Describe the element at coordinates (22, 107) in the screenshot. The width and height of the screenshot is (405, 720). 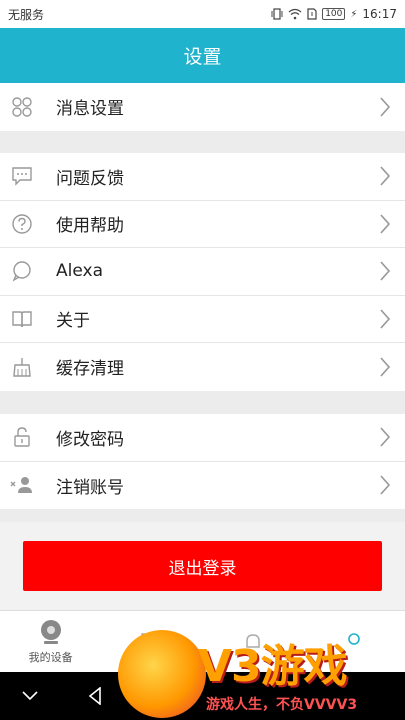
I see `grid-icon` at that location.